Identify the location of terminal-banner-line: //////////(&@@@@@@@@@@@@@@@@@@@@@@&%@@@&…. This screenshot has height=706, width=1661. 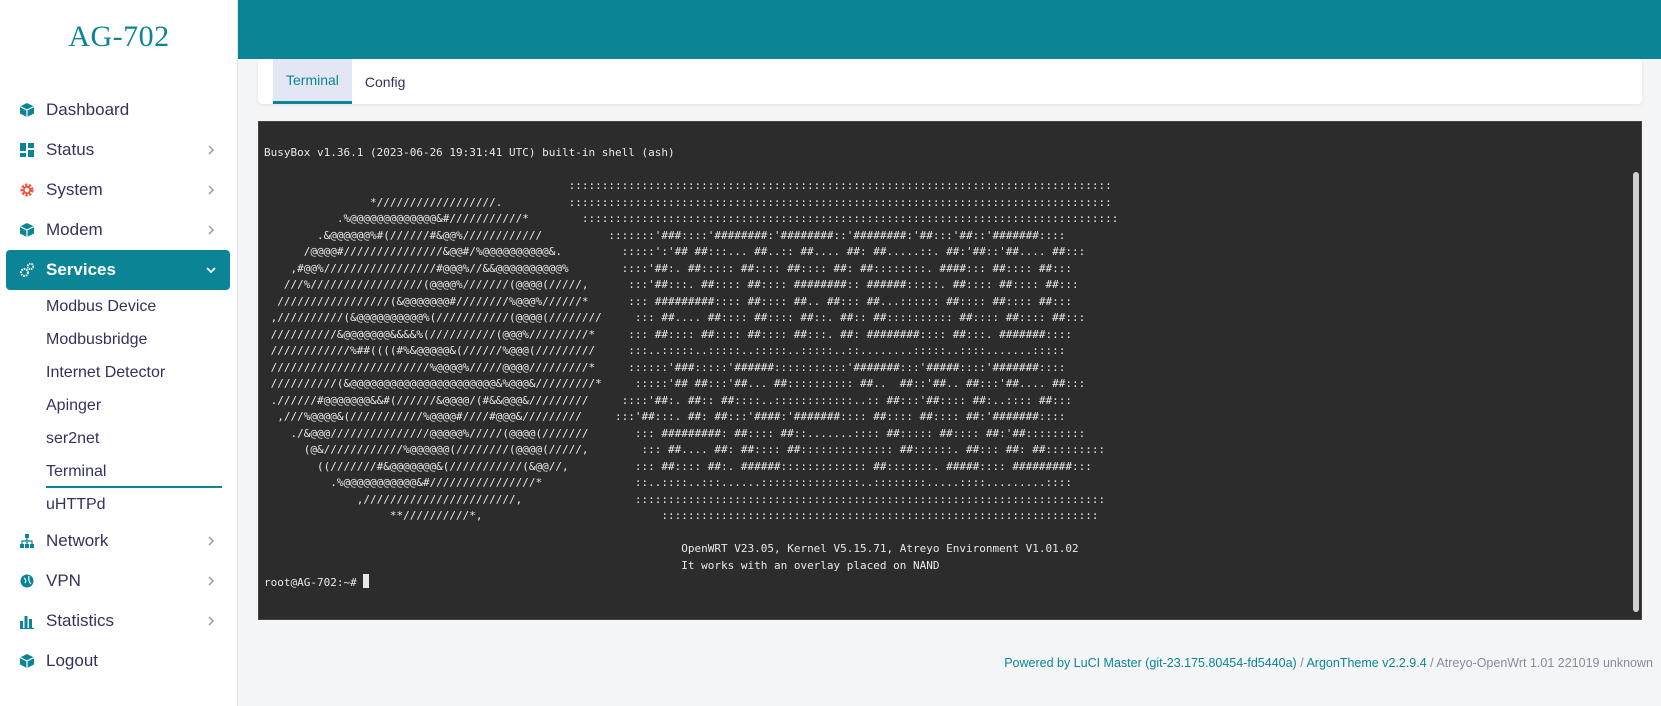
(675, 383).